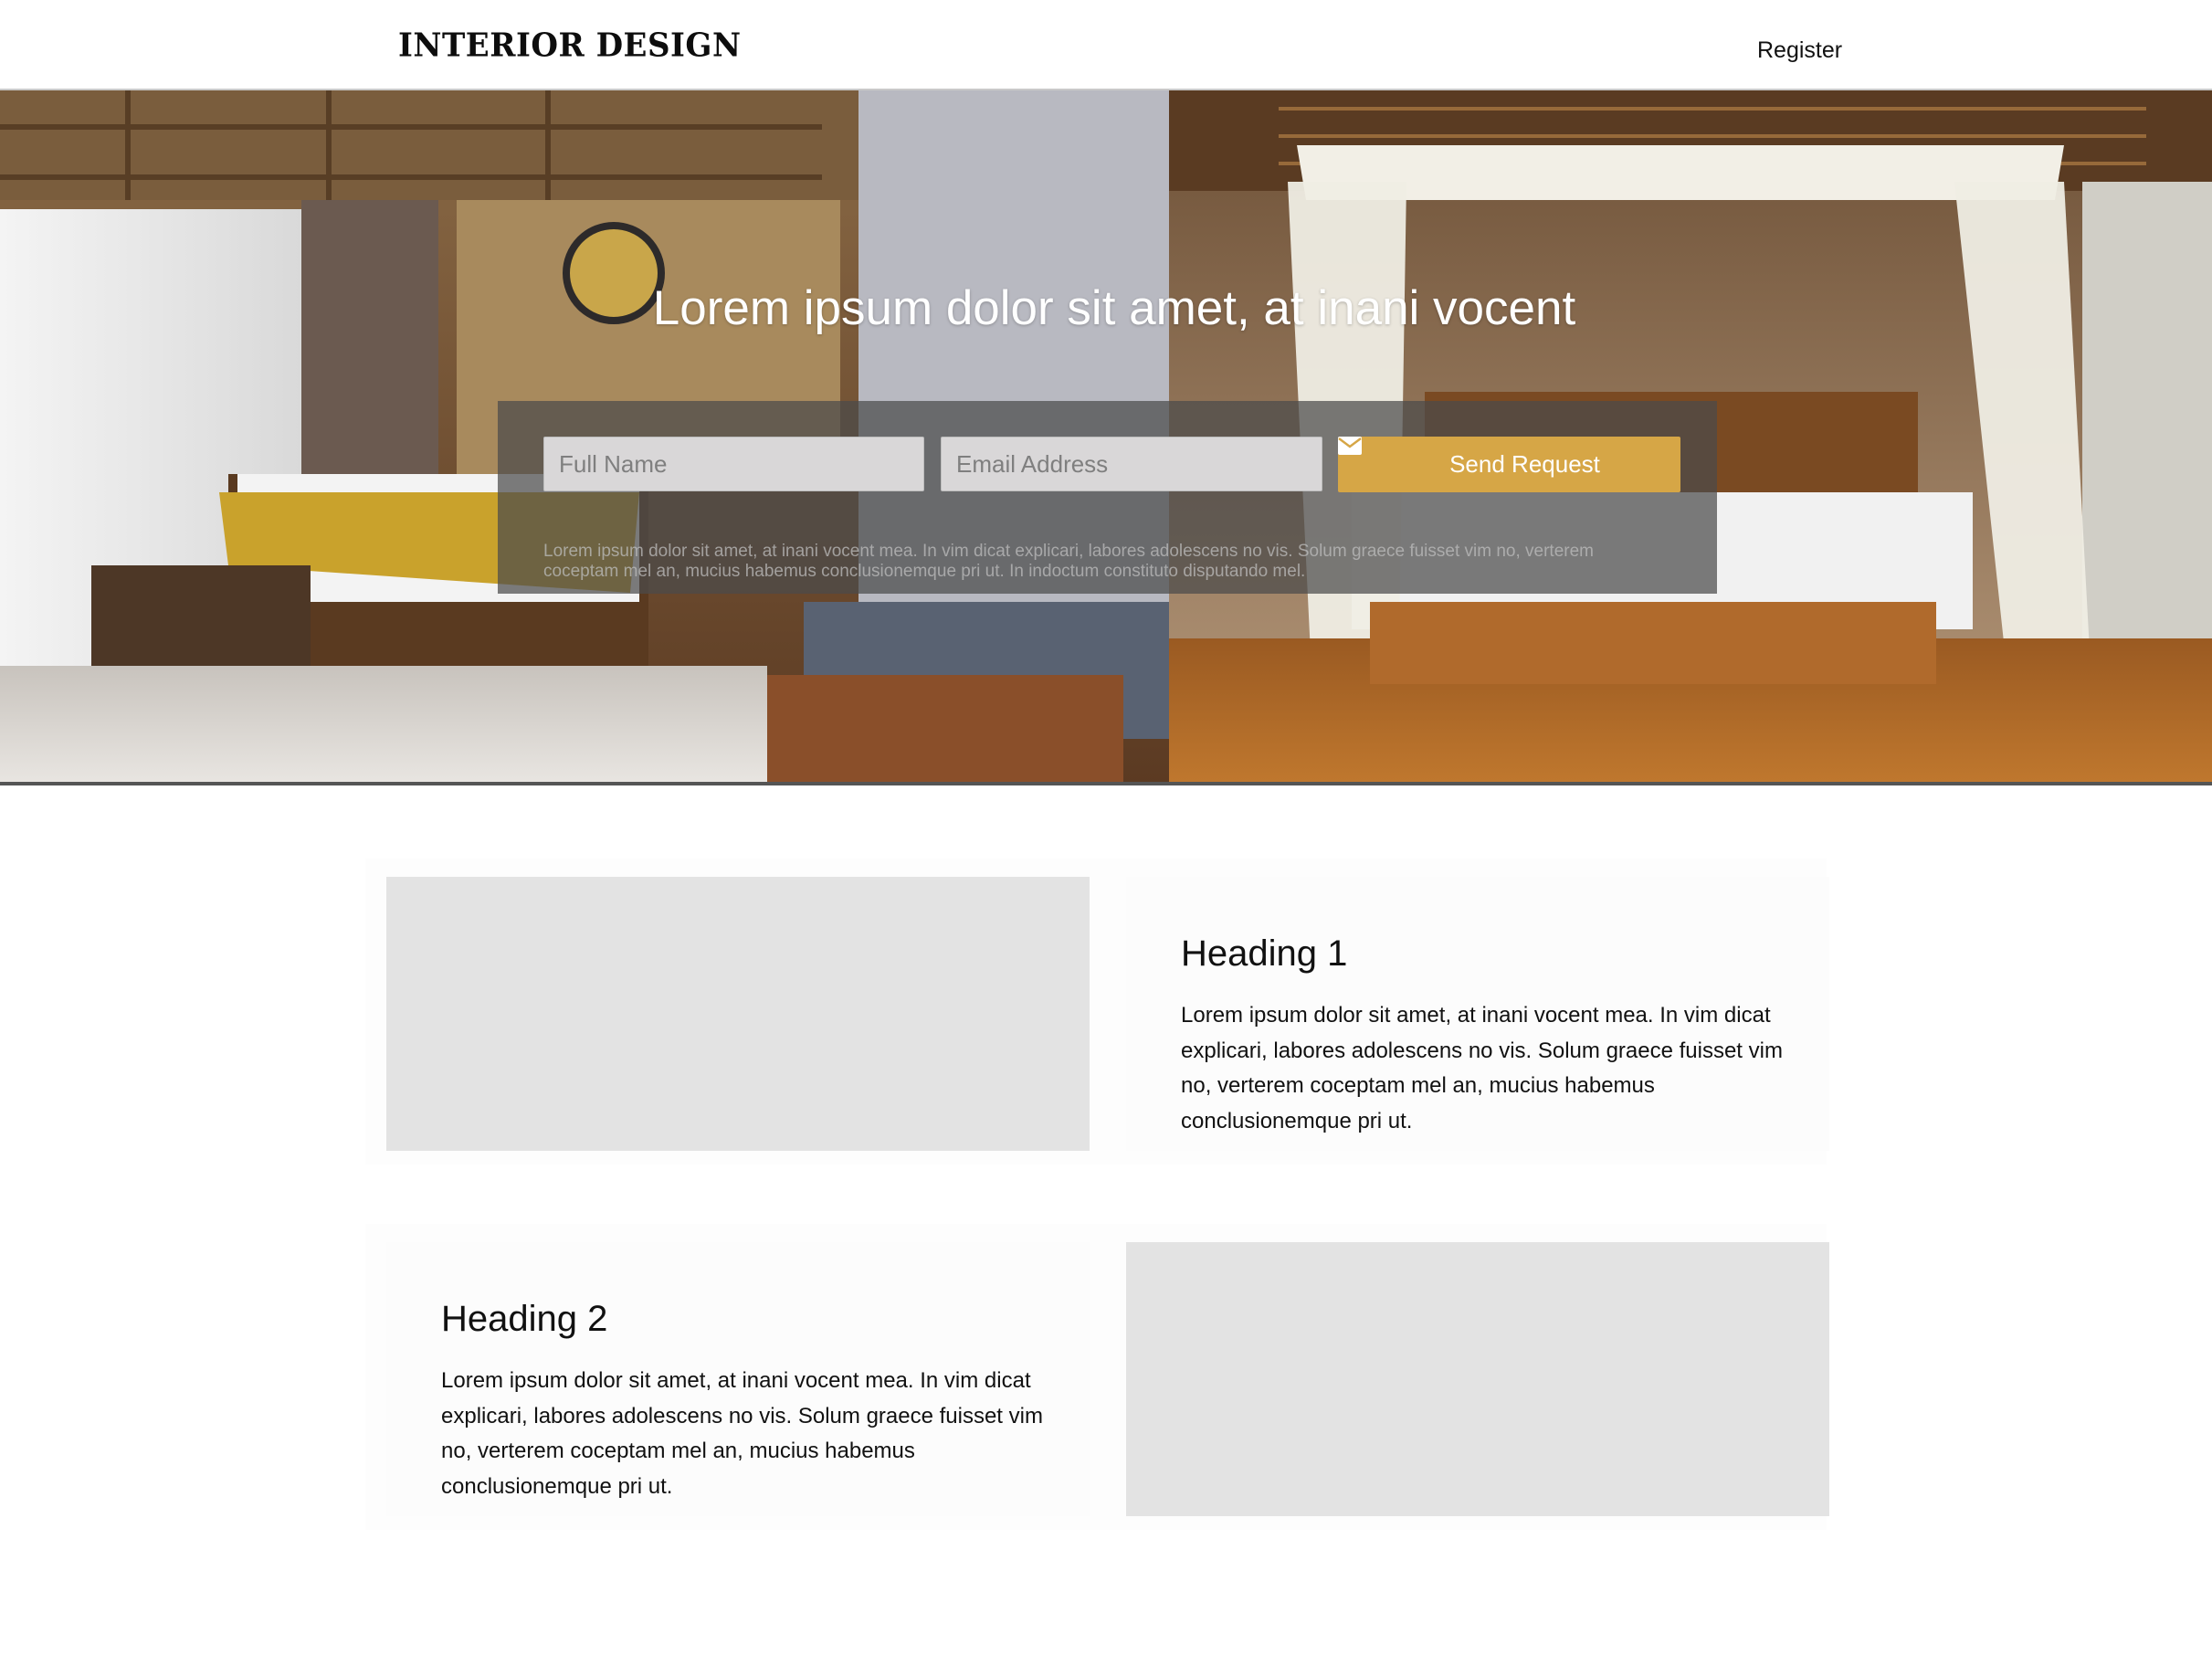 The height and width of the screenshot is (1655, 2212). I want to click on envelope-icon, so click(1390, 455).